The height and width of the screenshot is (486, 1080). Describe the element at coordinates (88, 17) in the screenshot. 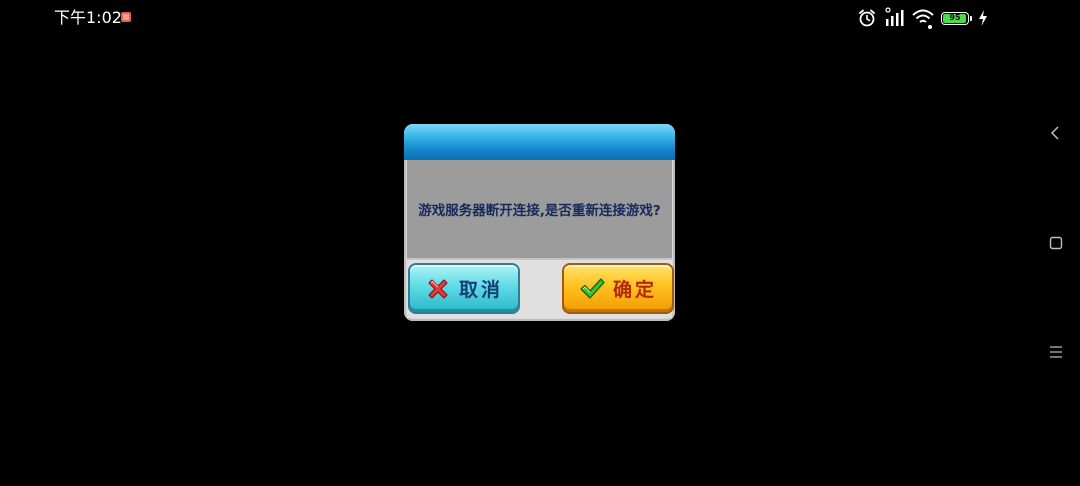

I see `status-time: 下午1:02` at that location.